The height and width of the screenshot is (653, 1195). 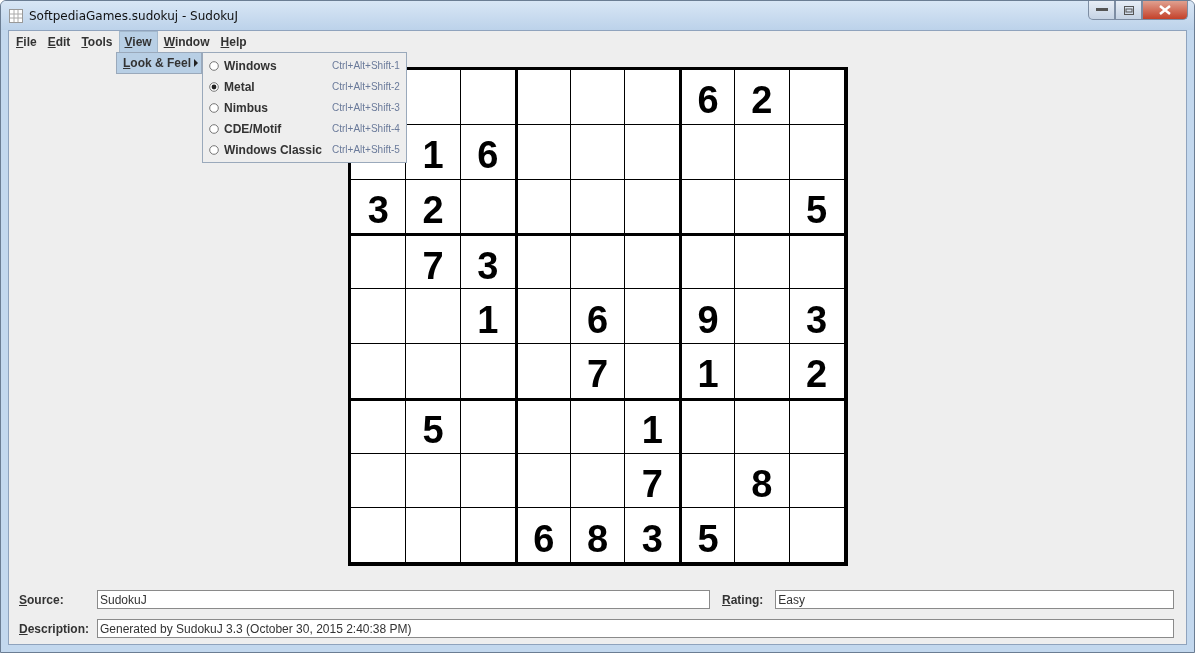 I want to click on menu-item: Tools, so click(x=97, y=41).